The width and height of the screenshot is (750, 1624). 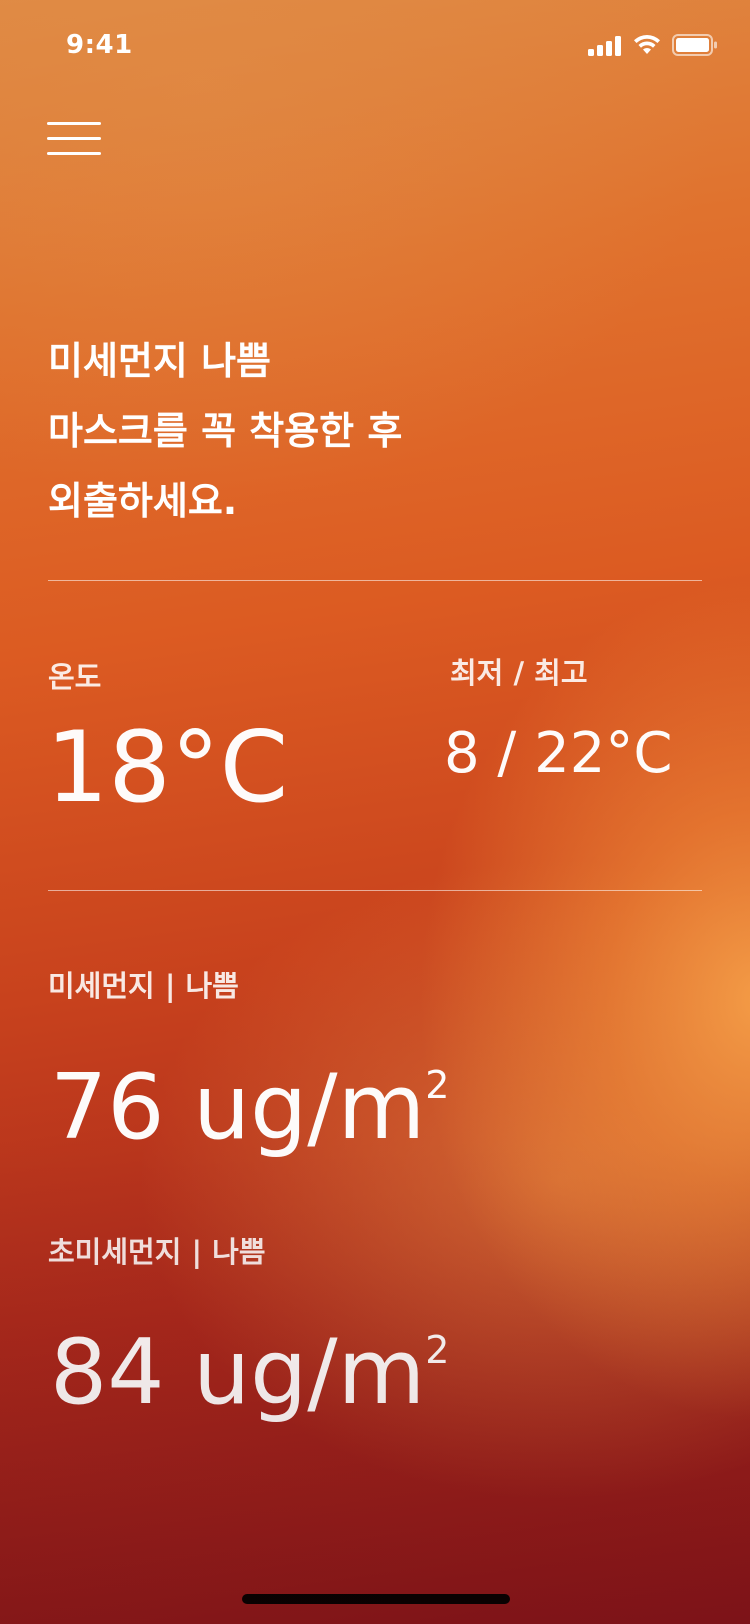 I want to click on ultrafine-dust-number: 84 ug/m, so click(x=238, y=1372).